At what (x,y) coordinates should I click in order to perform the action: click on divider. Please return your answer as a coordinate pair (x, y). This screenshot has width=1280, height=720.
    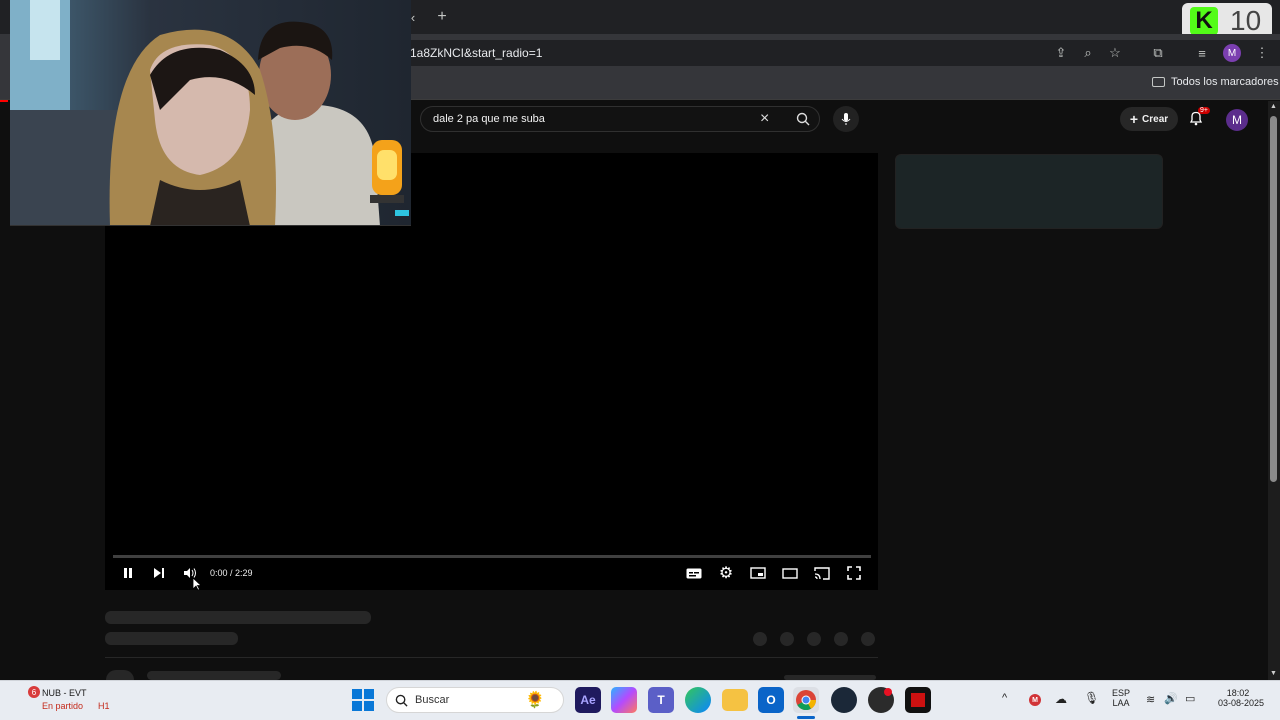
    Looking at the image, I should click on (491, 657).